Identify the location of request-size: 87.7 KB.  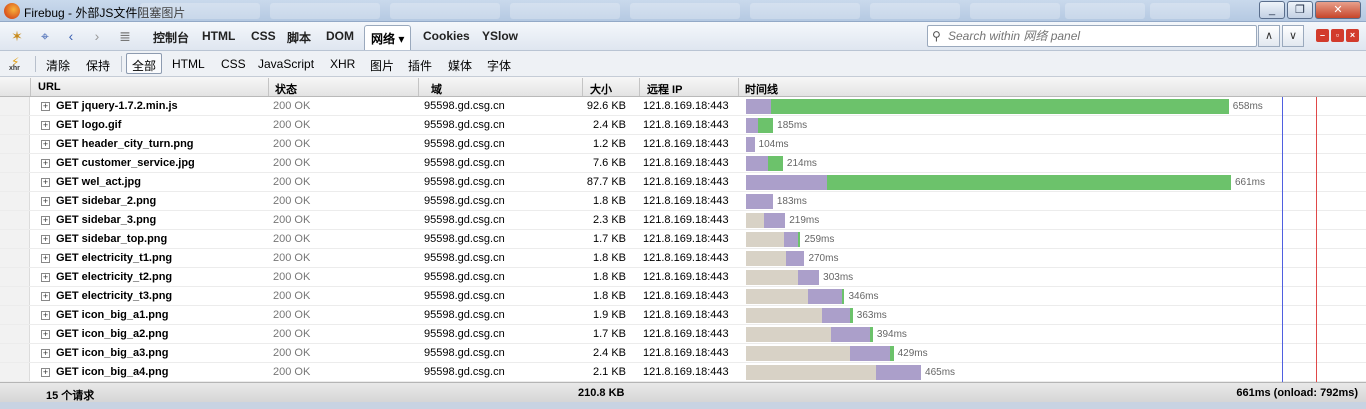
(606, 182).